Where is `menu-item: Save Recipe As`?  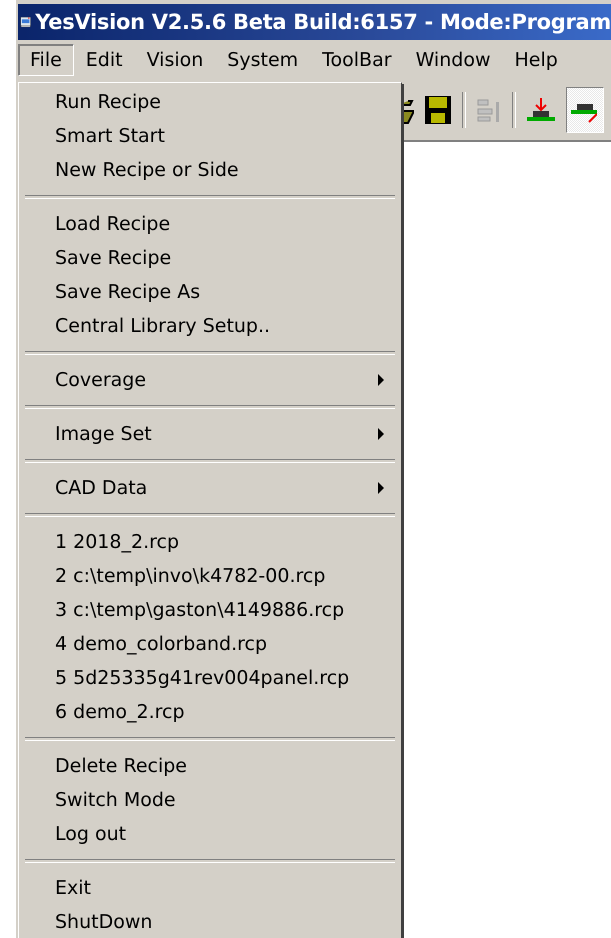 menu-item: Save Recipe As is located at coordinates (210, 292).